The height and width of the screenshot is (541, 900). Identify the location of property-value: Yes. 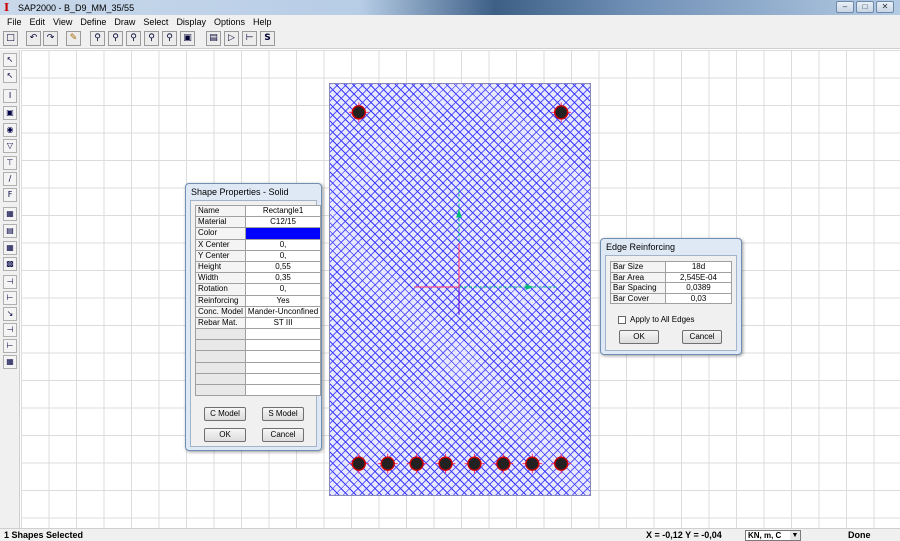
(283, 300).